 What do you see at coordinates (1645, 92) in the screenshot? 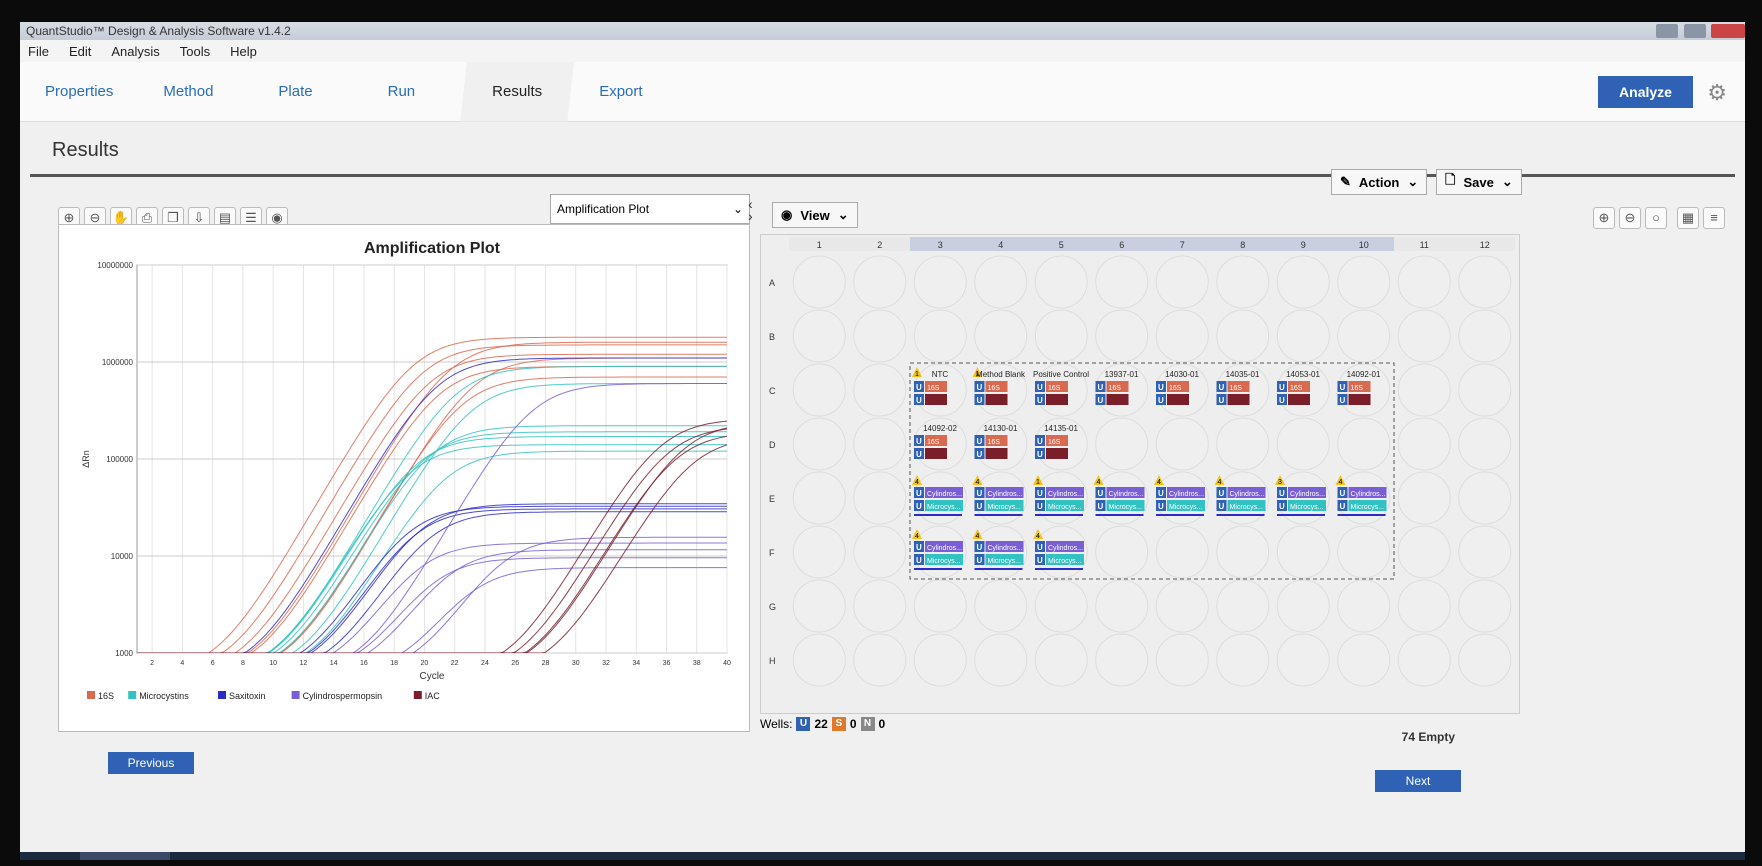
I see `analyze-button: Analyze` at bounding box center [1645, 92].